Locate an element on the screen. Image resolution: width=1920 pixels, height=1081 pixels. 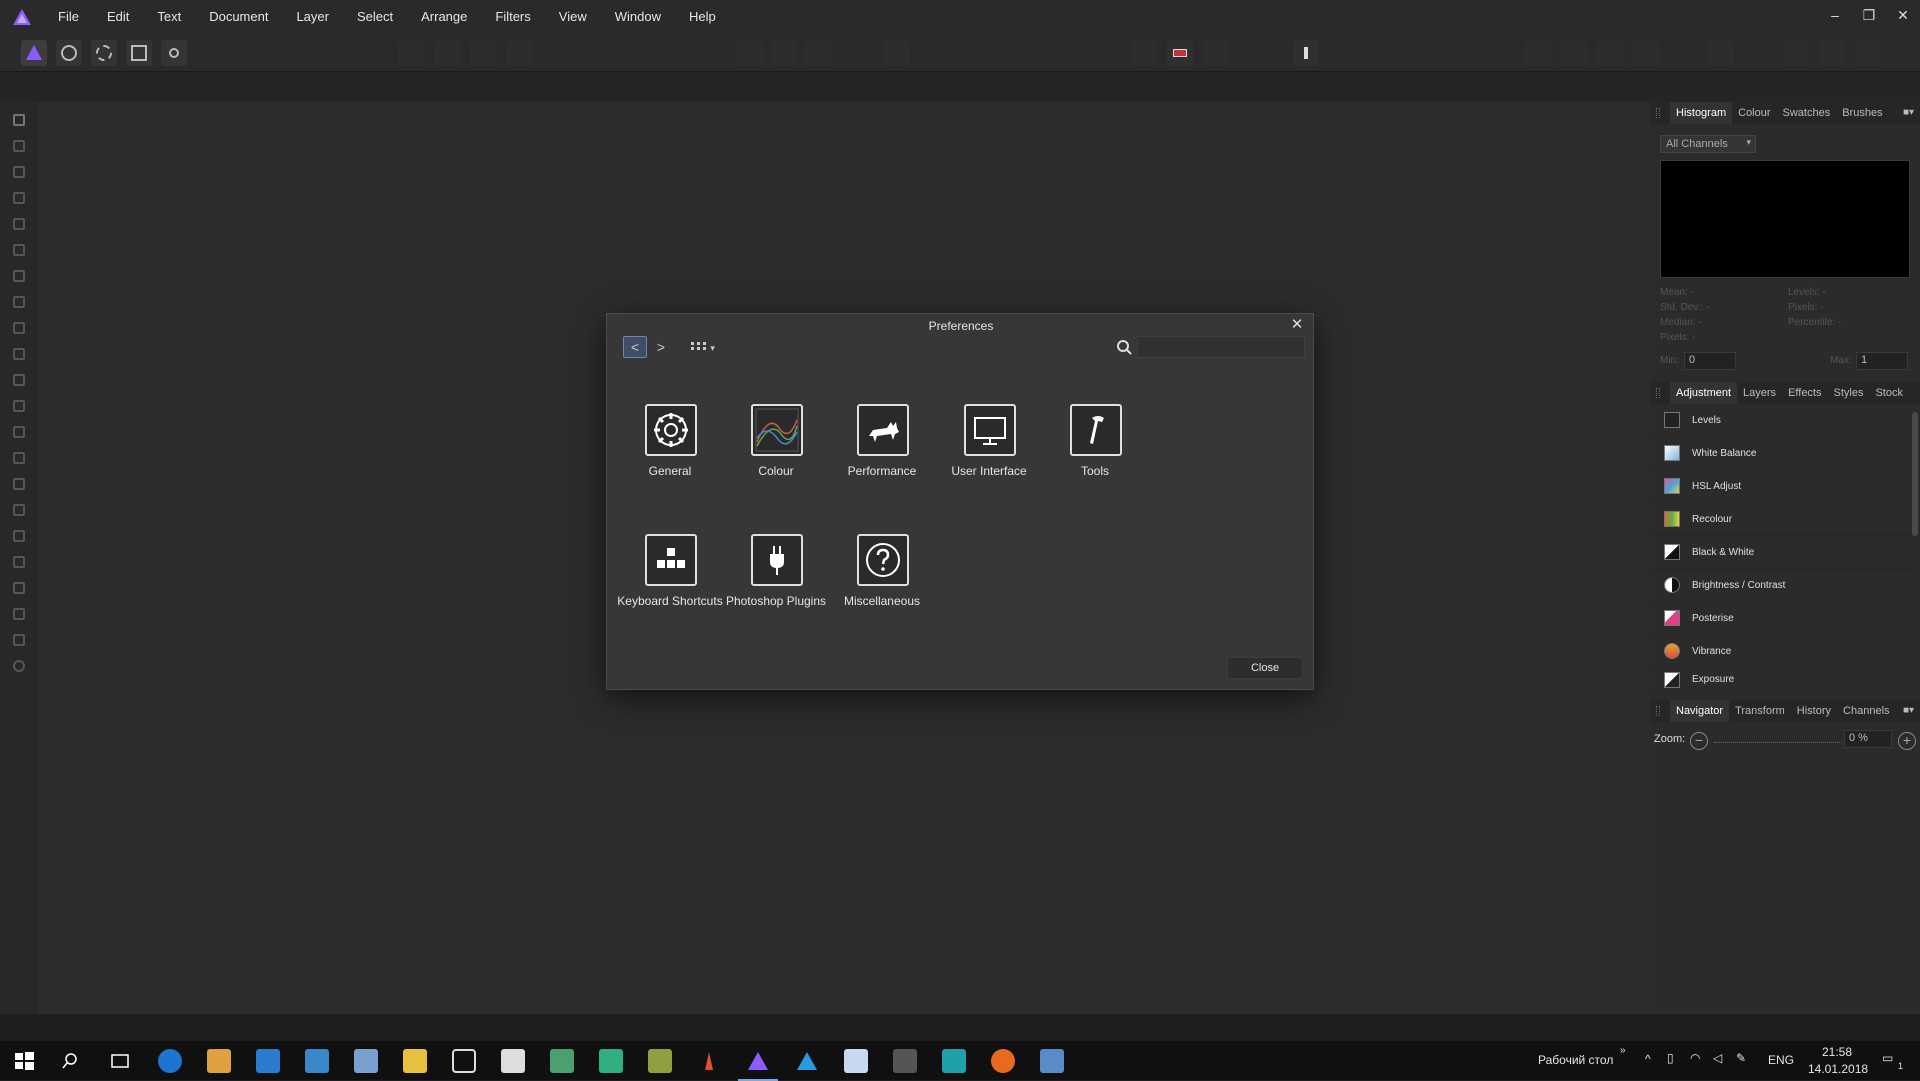
pref-tools: Tools is located at coordinates (1095, 449).